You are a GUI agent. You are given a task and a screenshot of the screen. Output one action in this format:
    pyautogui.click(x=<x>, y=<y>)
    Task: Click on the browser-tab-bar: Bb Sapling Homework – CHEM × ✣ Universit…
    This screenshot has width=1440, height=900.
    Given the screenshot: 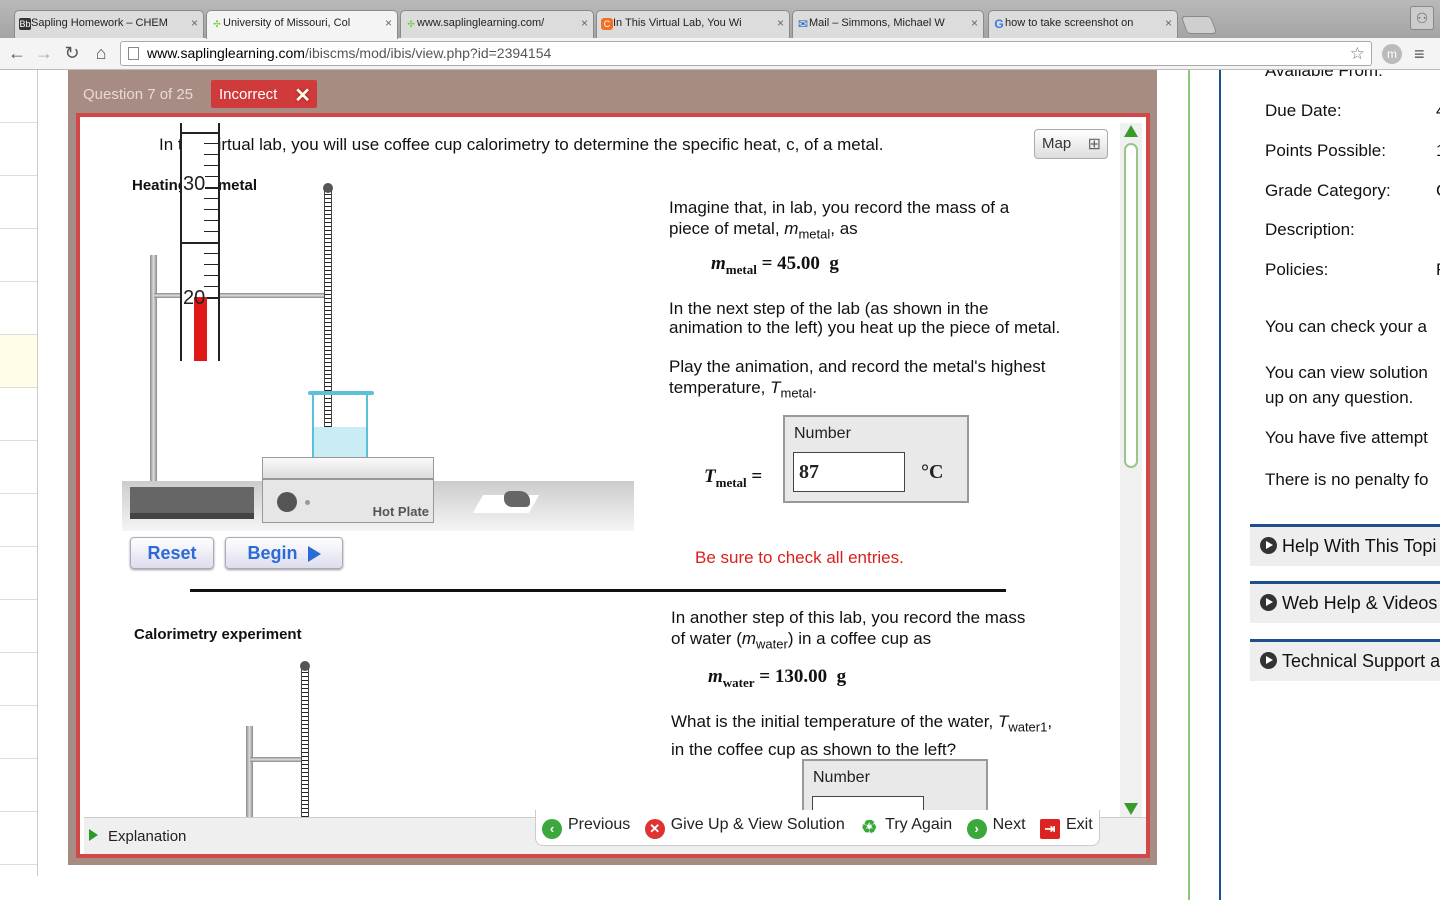 What is the action you would take?
    pyautogui.click(x=720, y=19)
    